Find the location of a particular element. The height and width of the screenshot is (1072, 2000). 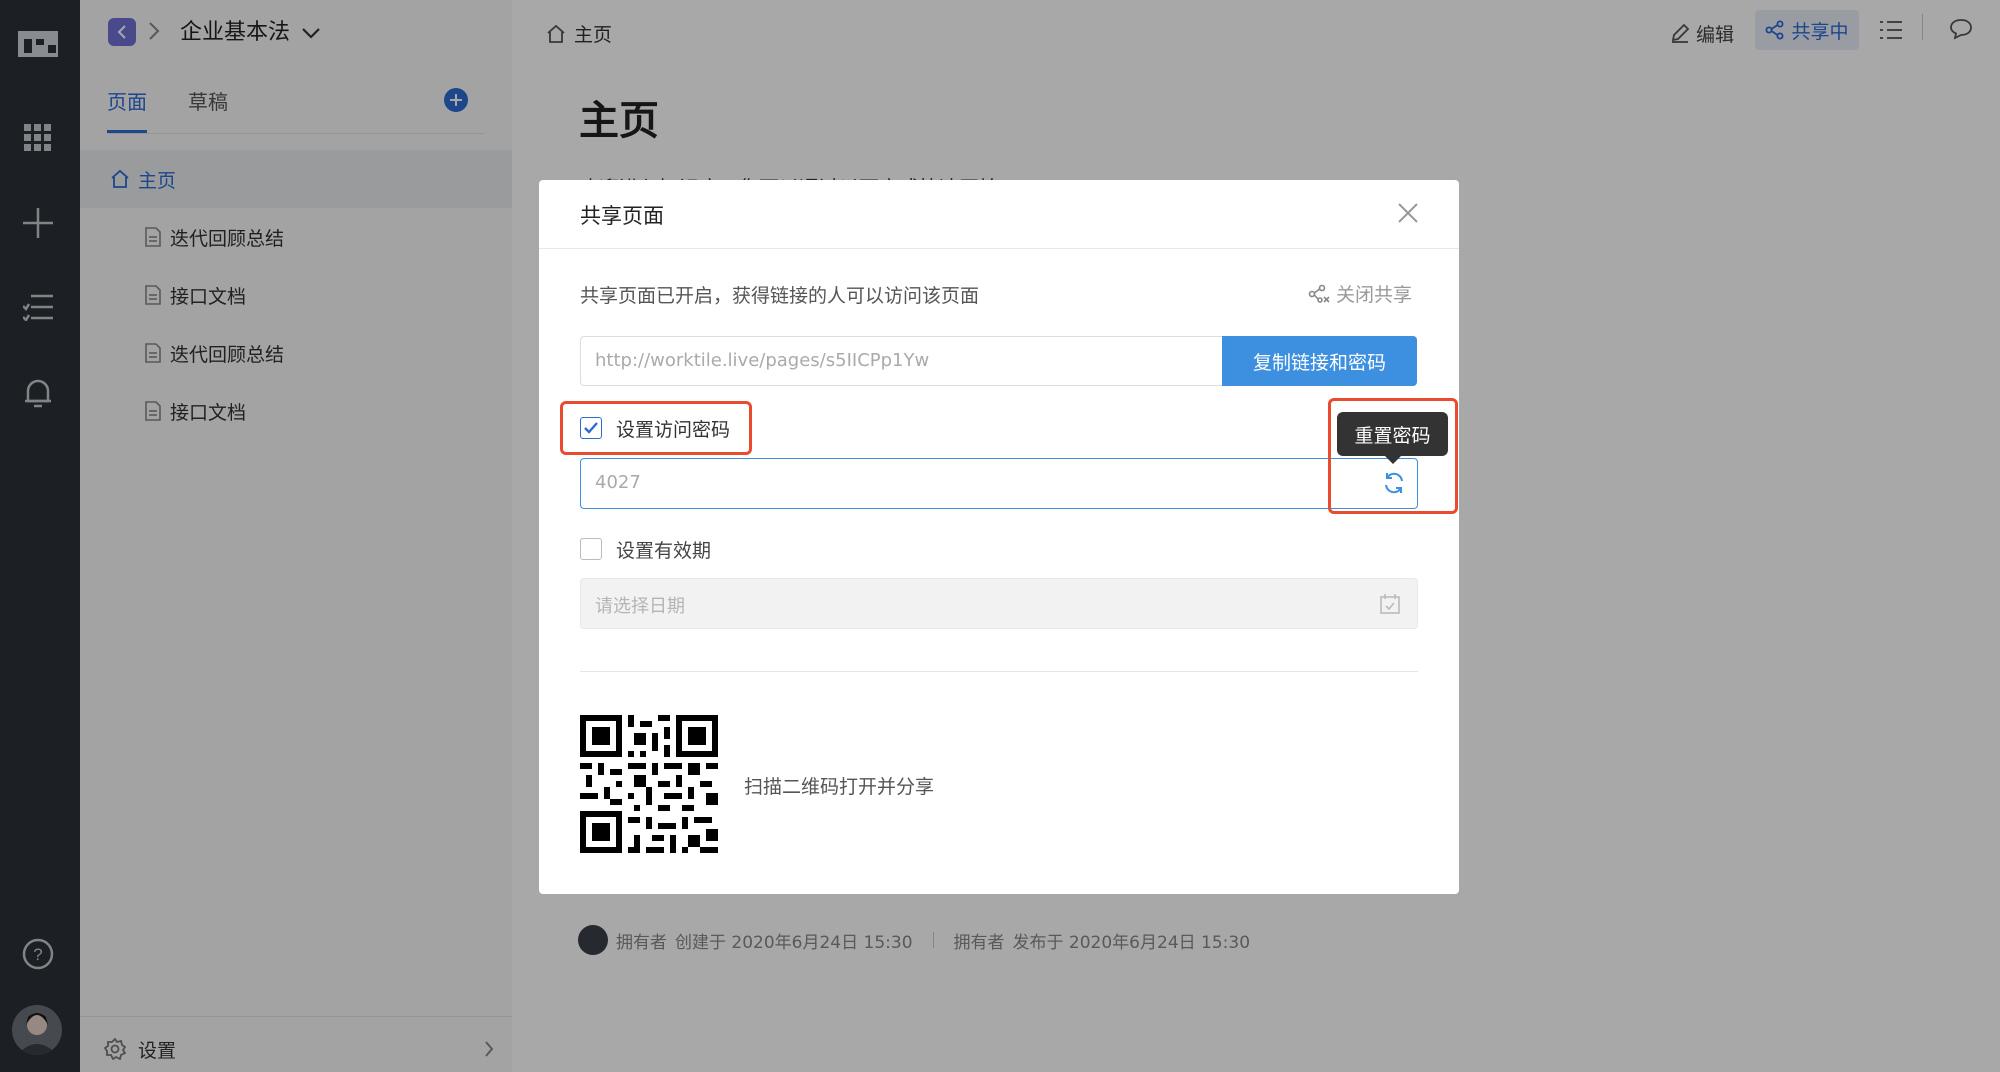

password-input: 4027 is located at coordinates (999, 483).